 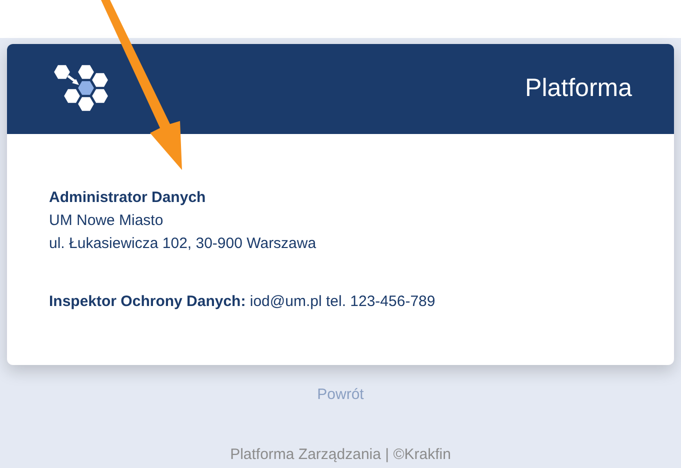 I want to click on administrator-heading: Administrator Danych, so click(x=128, y=198).